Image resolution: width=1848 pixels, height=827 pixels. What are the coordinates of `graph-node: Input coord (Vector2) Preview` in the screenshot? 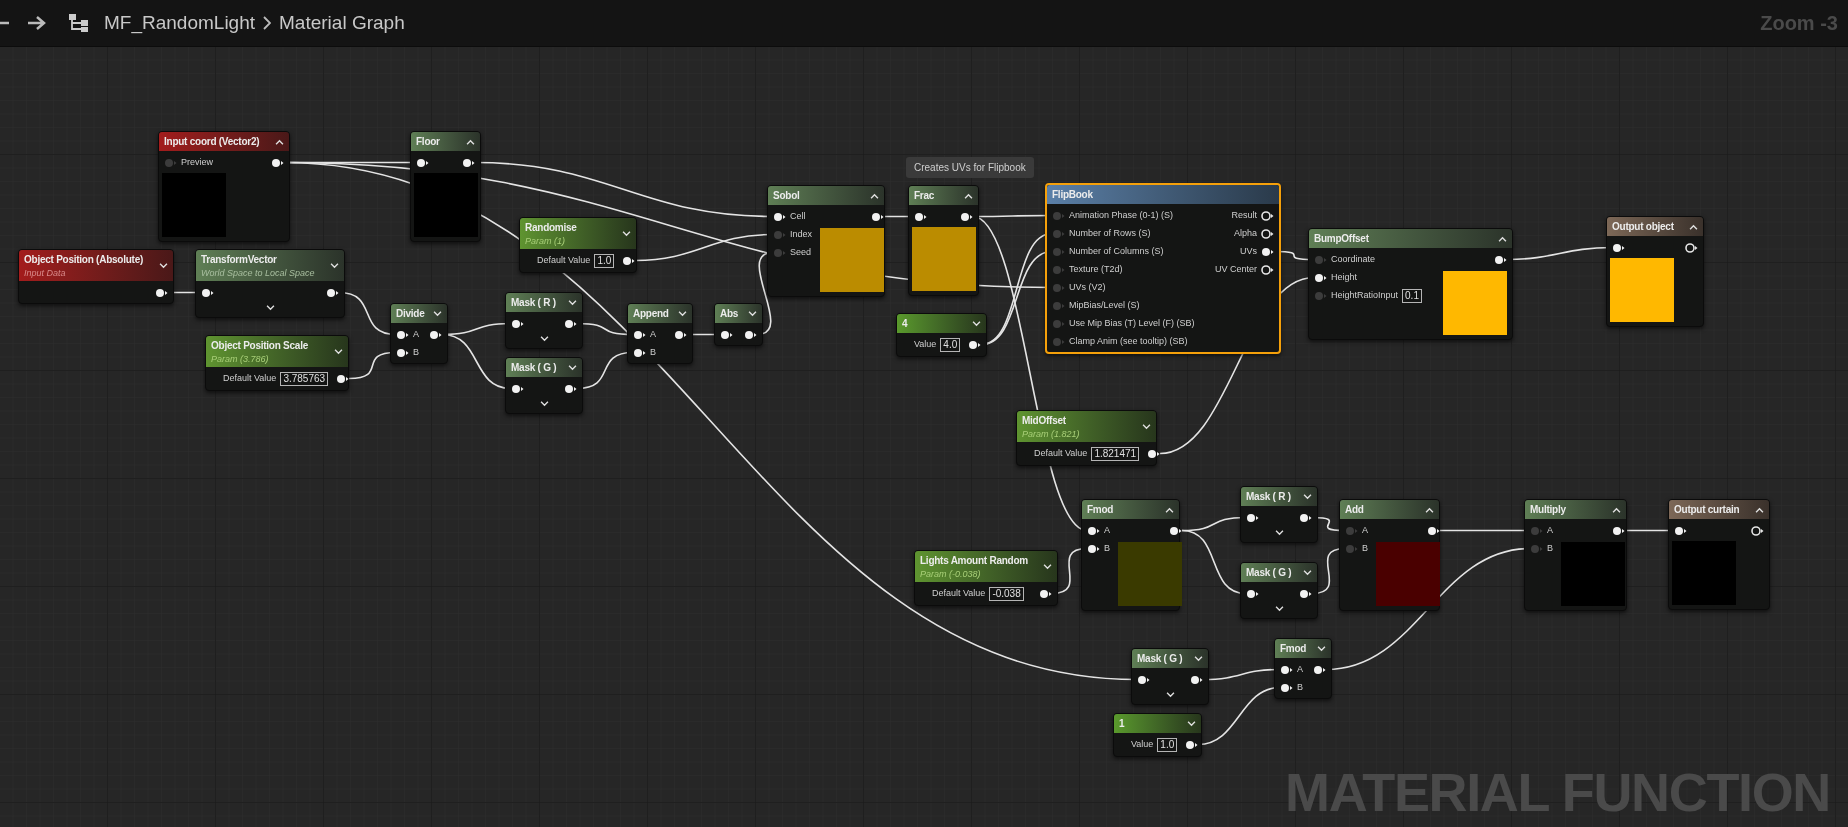 It's located at (224, 186).